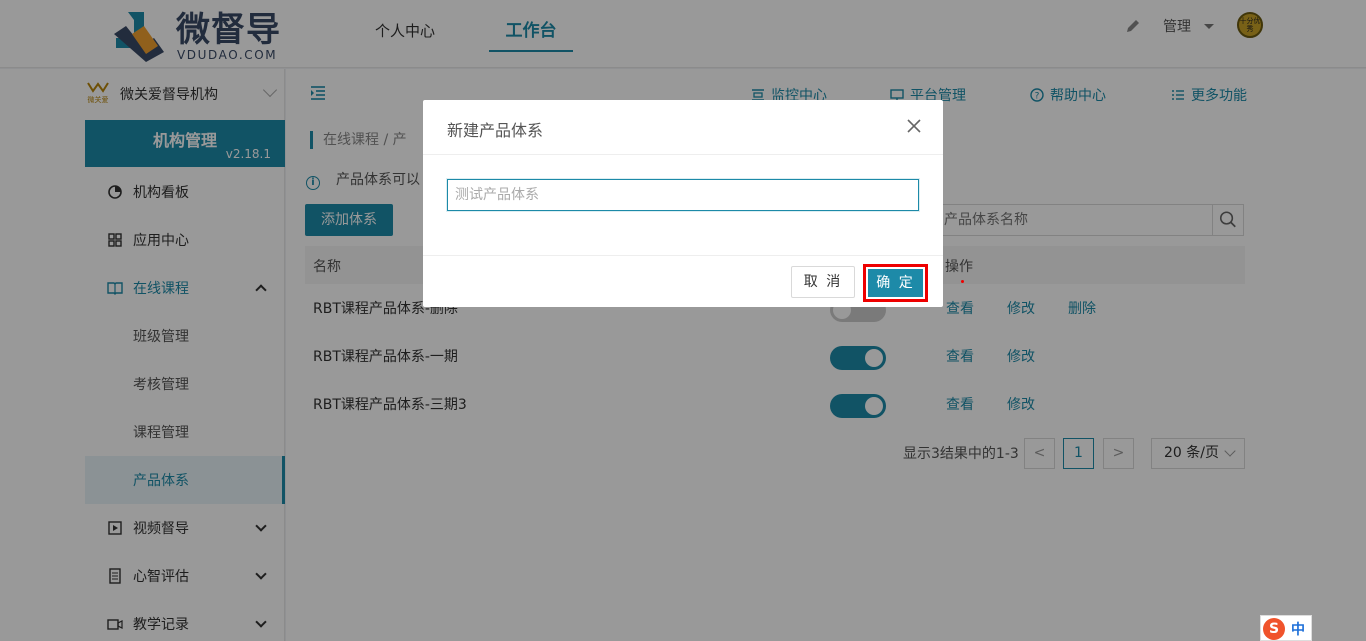 The image size is (1366, 641). I want to click on new-product-system-dialog: 新建产品体系 取 消 确 定, so click(683, 203).